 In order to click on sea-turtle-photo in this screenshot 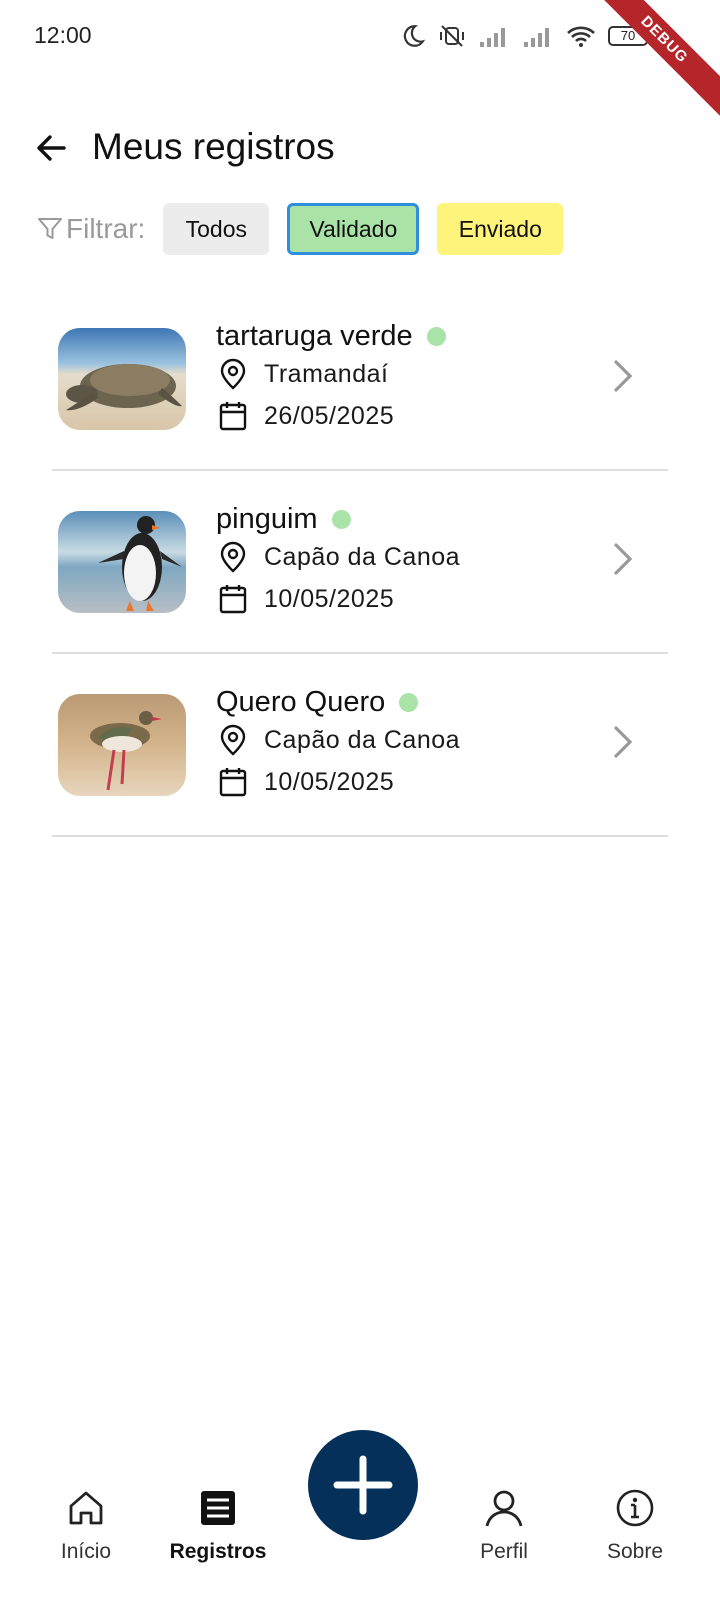, I will do `click(122, 379)`.